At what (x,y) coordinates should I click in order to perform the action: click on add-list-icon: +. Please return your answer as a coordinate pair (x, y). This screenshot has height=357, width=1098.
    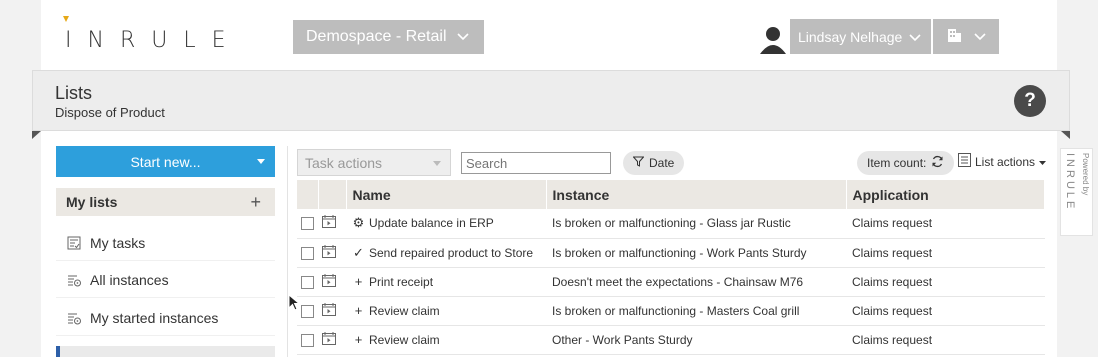
    Looking at the image, I should click on (255, 202).